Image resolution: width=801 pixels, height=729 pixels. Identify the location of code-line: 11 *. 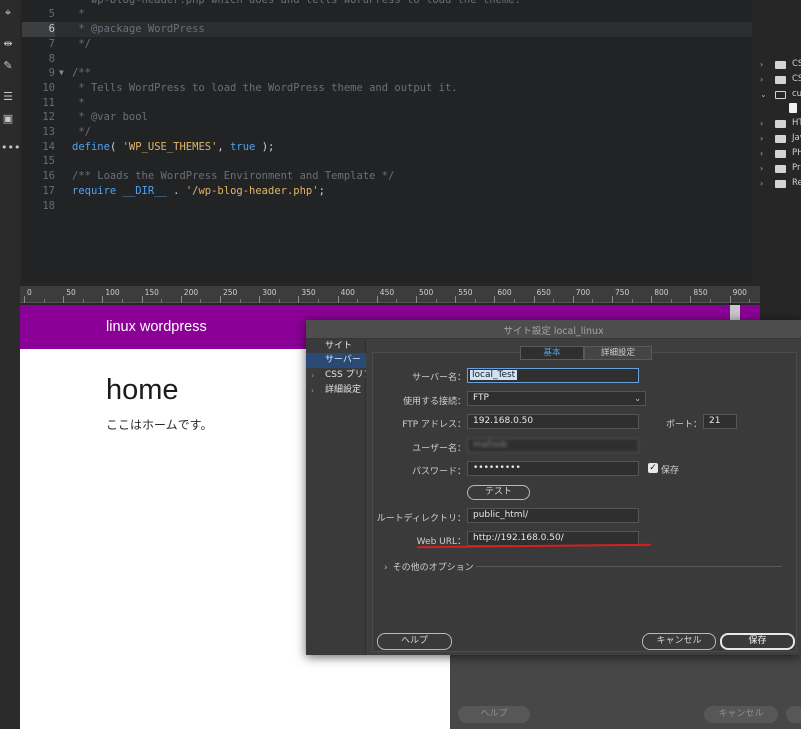
(387, 103).